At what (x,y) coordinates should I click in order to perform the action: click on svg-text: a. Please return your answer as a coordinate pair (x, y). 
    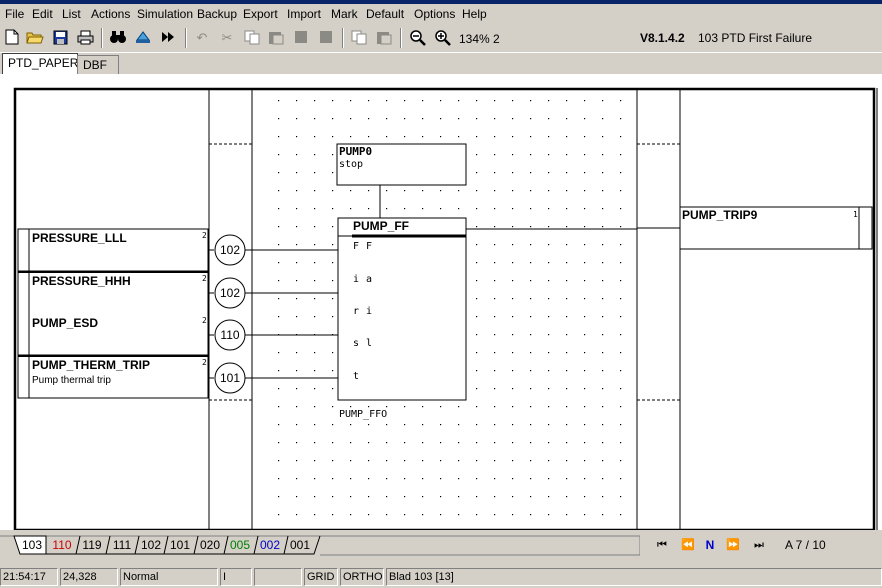
    Looking at the image, I should click on (369, 279).